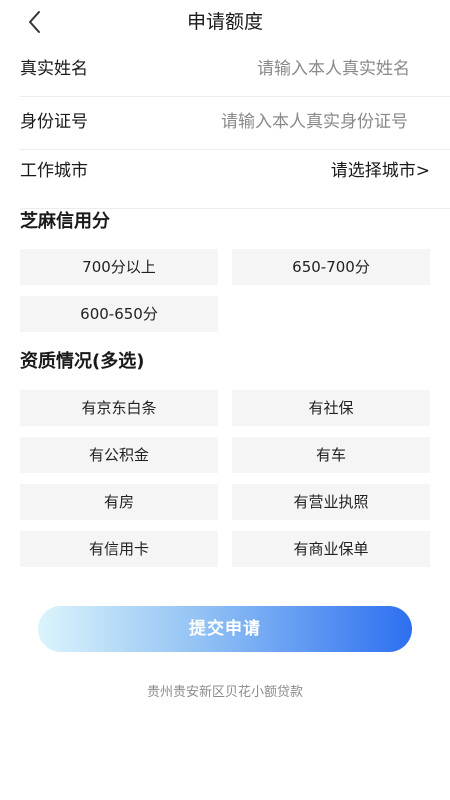 The width and height of the screenshot is (450, 800). What do you see at coordinates (82, 361) in the screenshot?
I see `qualifications-title: 资质情况(多选)` at bounding box center [82, 361].